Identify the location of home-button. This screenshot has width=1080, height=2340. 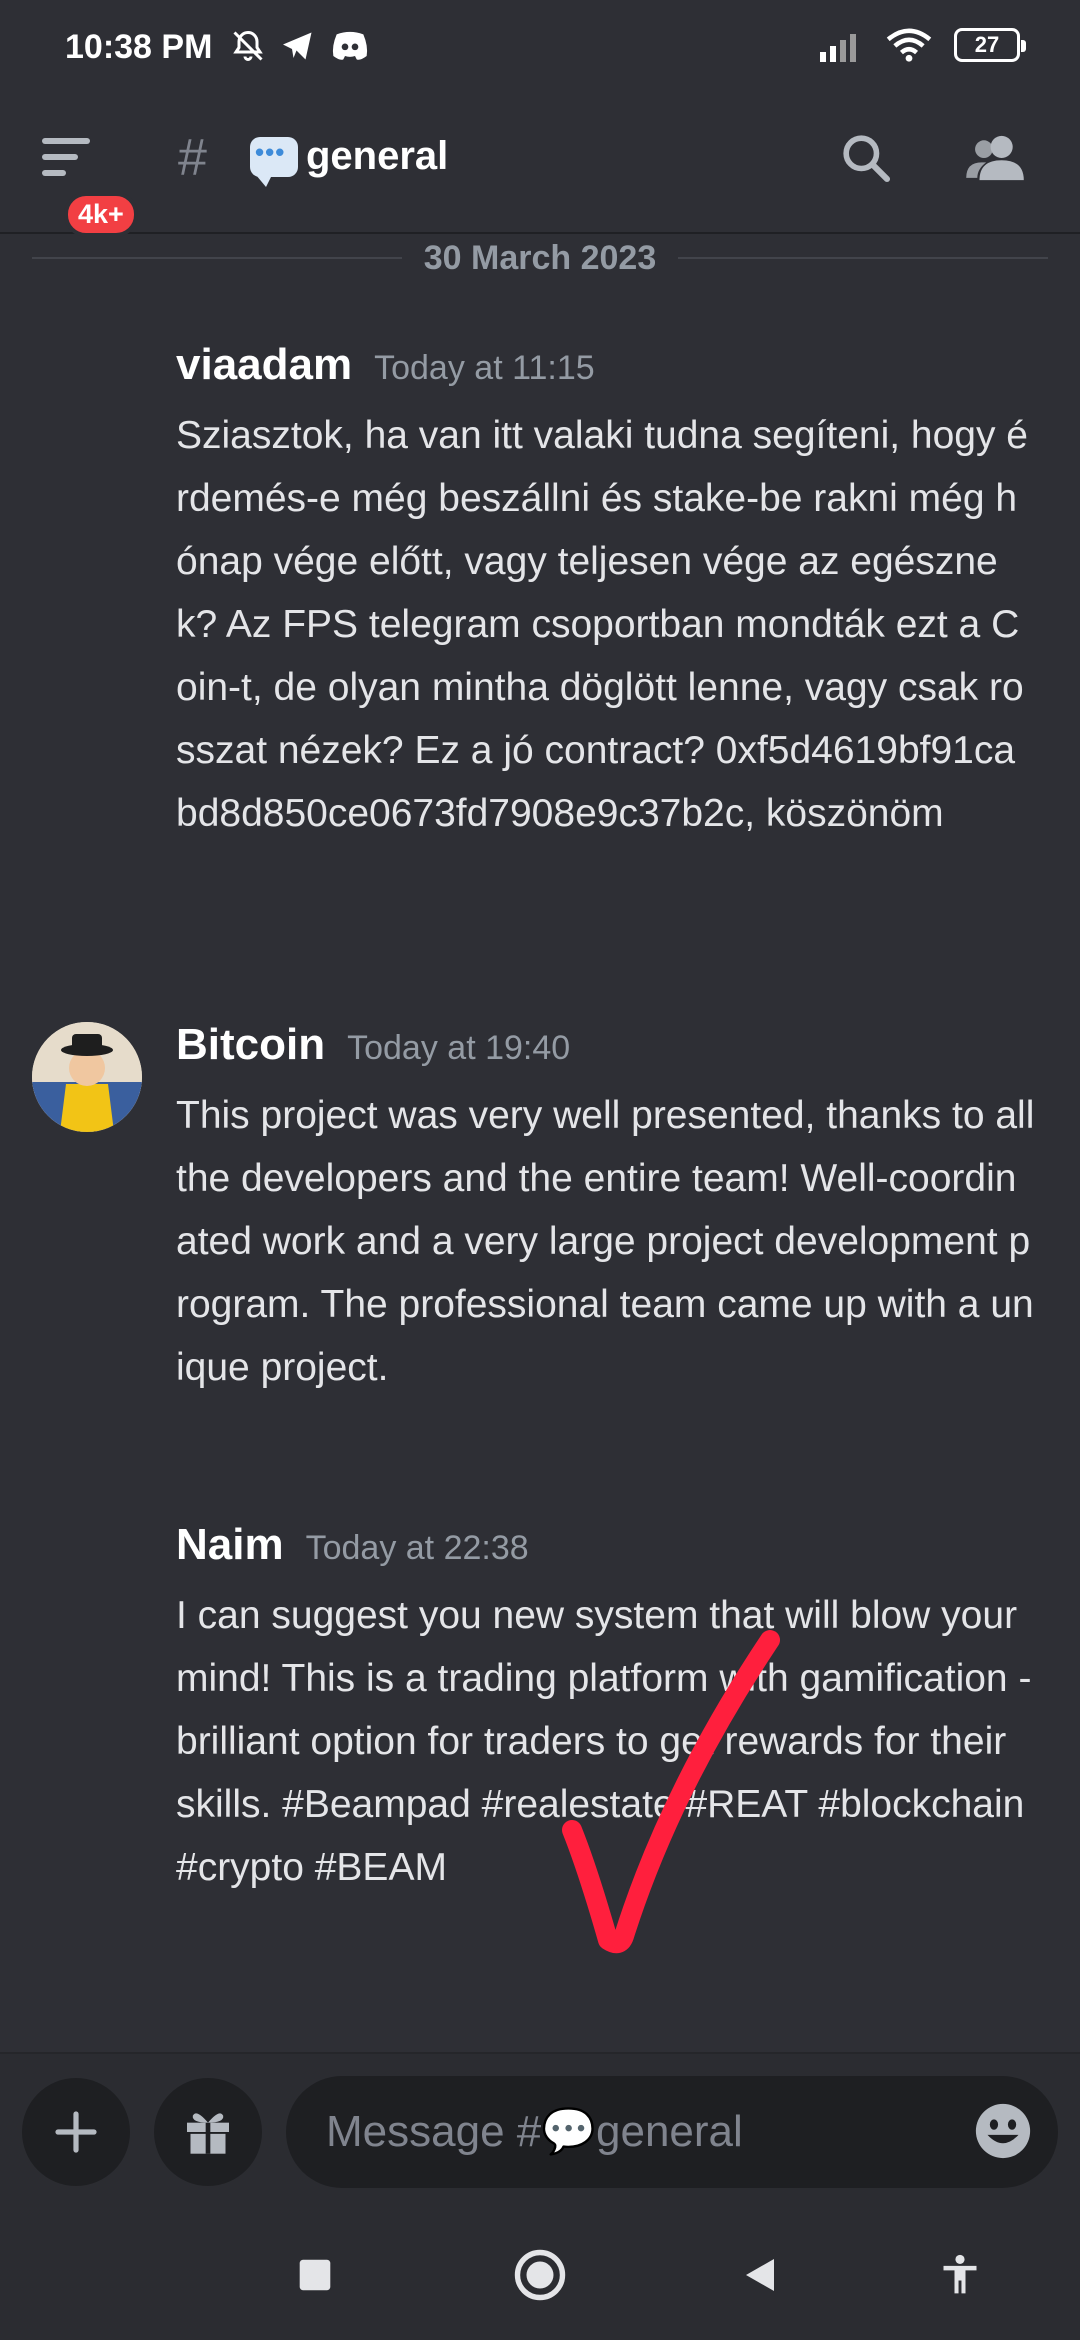
(540, 2275).